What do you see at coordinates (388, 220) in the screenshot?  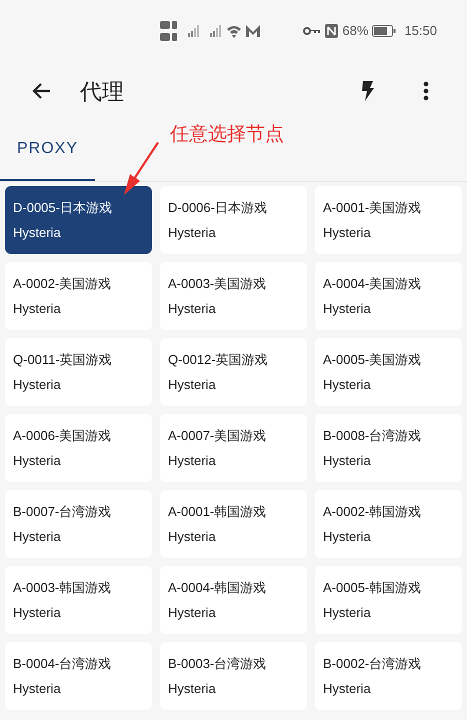 I see `proxy-card: A-0001-美国游戏 Hysteria` at bounding box center [388, 220].